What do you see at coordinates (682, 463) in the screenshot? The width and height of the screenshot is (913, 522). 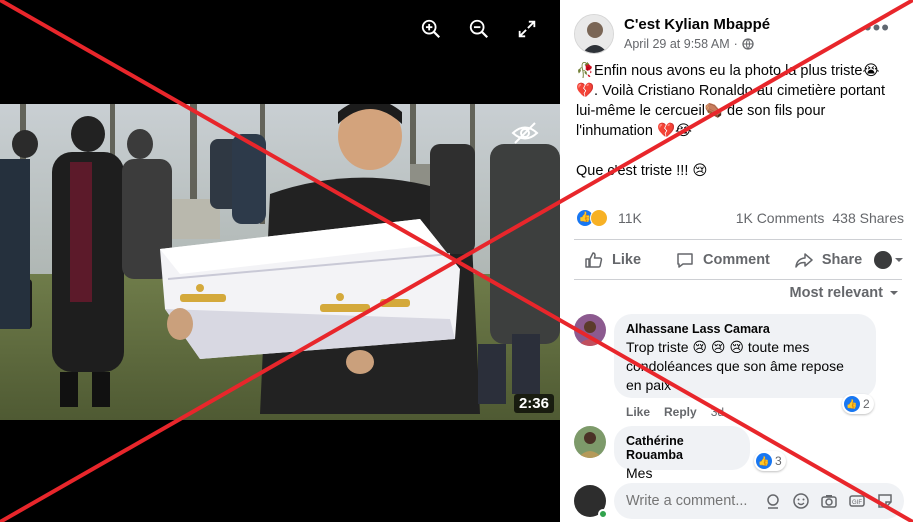 I see `comment-bubble: Cathérine Rouamba Mes condoléances` at bounding box center [682, 463].